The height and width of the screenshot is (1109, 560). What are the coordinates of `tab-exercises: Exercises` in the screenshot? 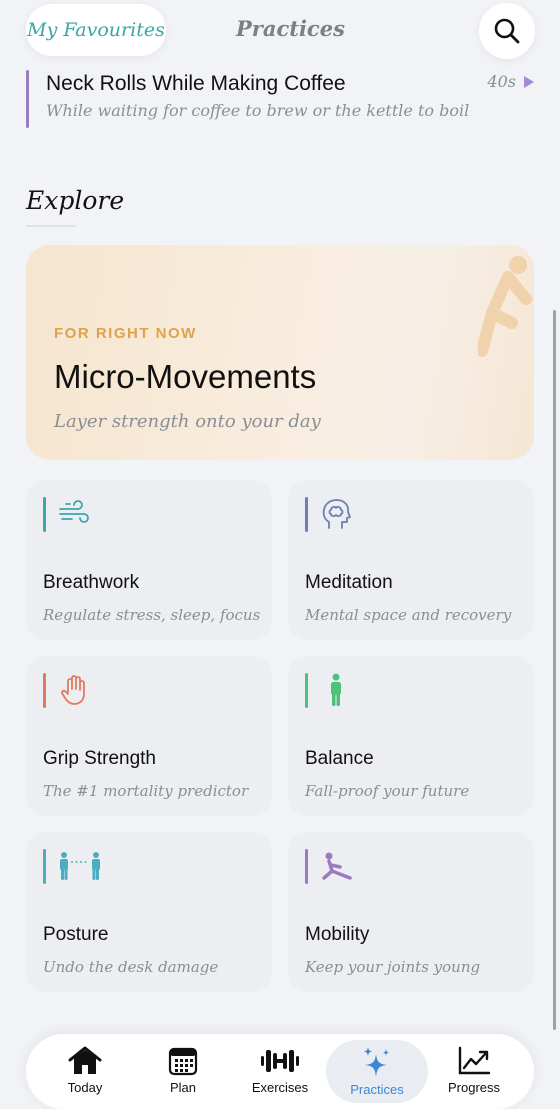 It's located at (280, 1071).